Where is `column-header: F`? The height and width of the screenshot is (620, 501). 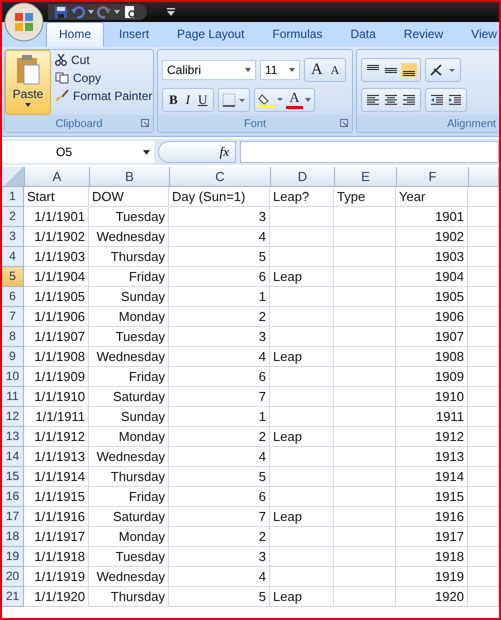
column-header: F is located at coordinates (433, 177).